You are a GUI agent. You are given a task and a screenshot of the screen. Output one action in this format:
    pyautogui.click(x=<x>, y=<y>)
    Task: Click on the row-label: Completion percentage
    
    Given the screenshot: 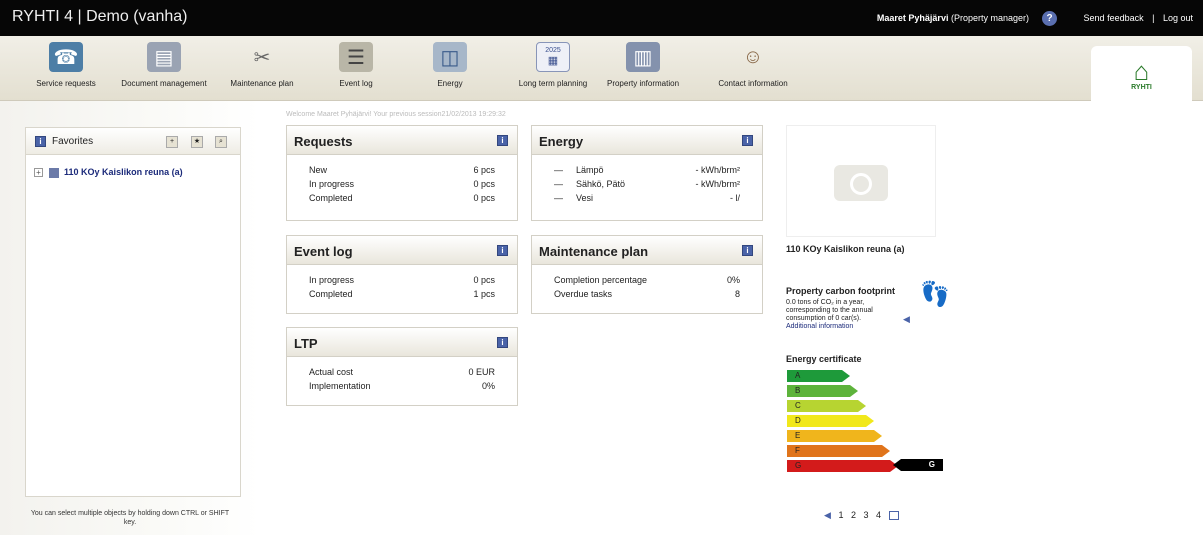 What is the action you would take?
    pyautogui.click(x=601, y=280)
    